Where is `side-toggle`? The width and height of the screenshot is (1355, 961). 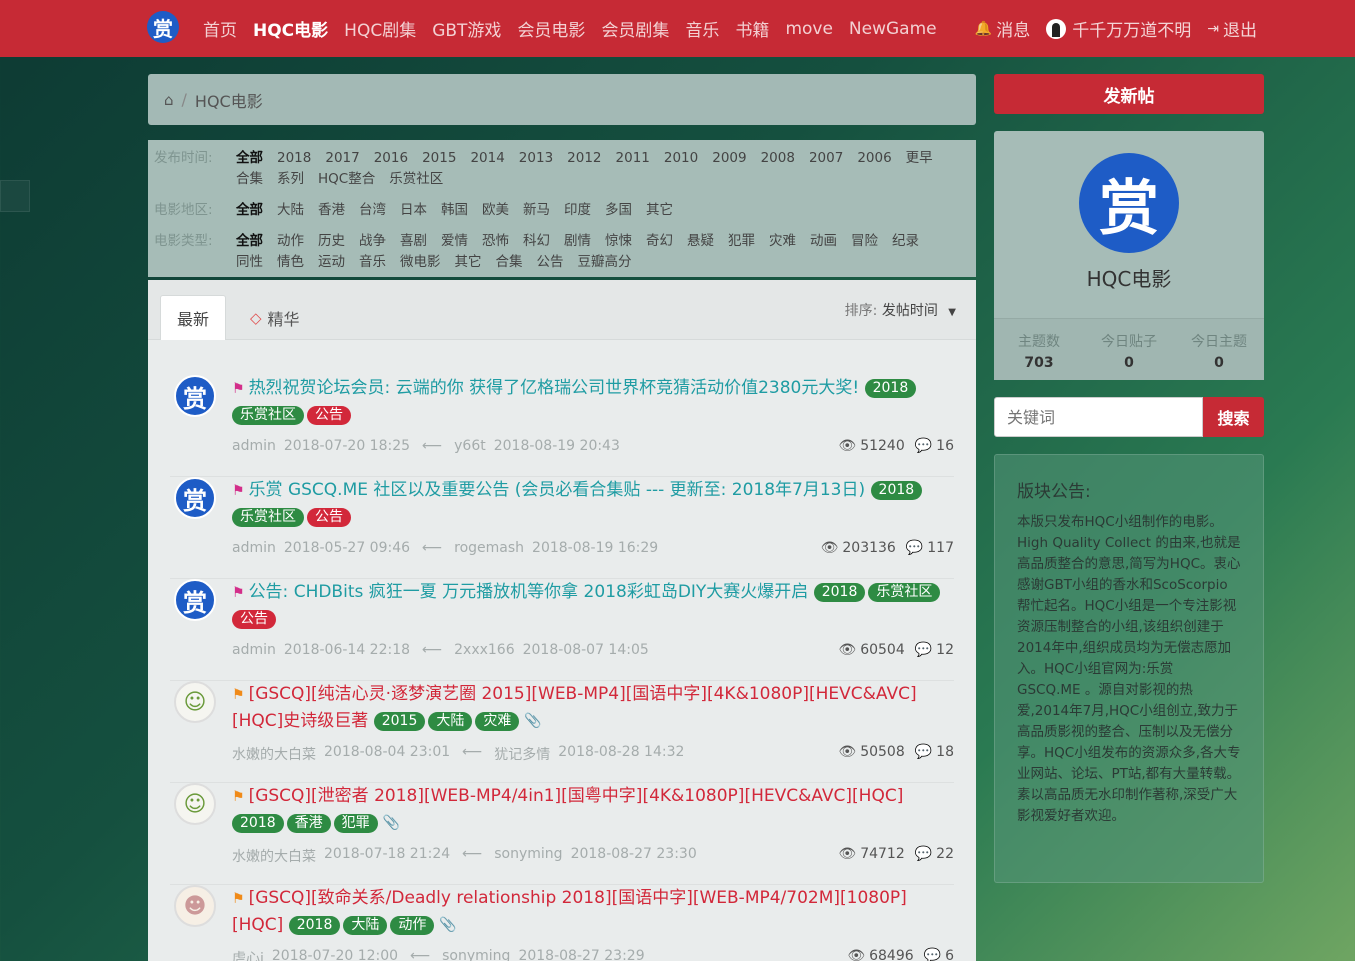
side-toggle is located at coordinates (15, 196).